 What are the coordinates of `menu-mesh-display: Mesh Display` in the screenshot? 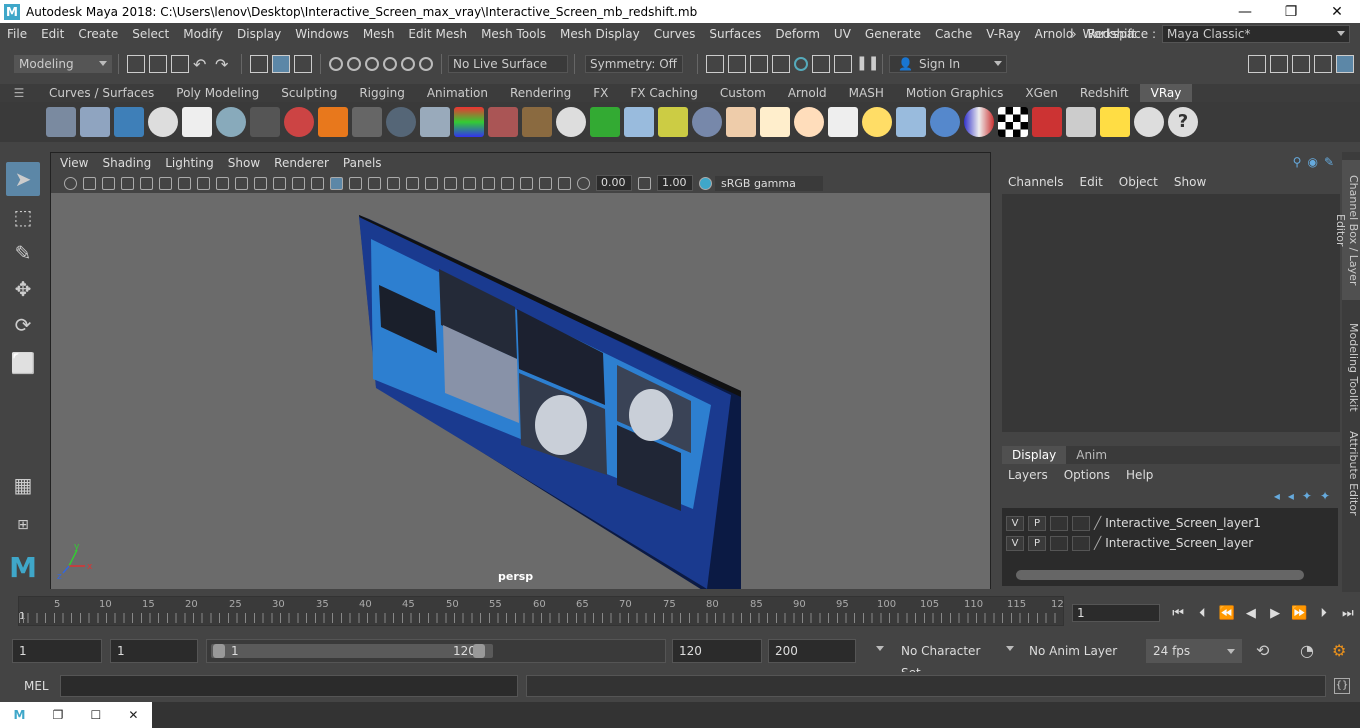 It's located at (600, 34).